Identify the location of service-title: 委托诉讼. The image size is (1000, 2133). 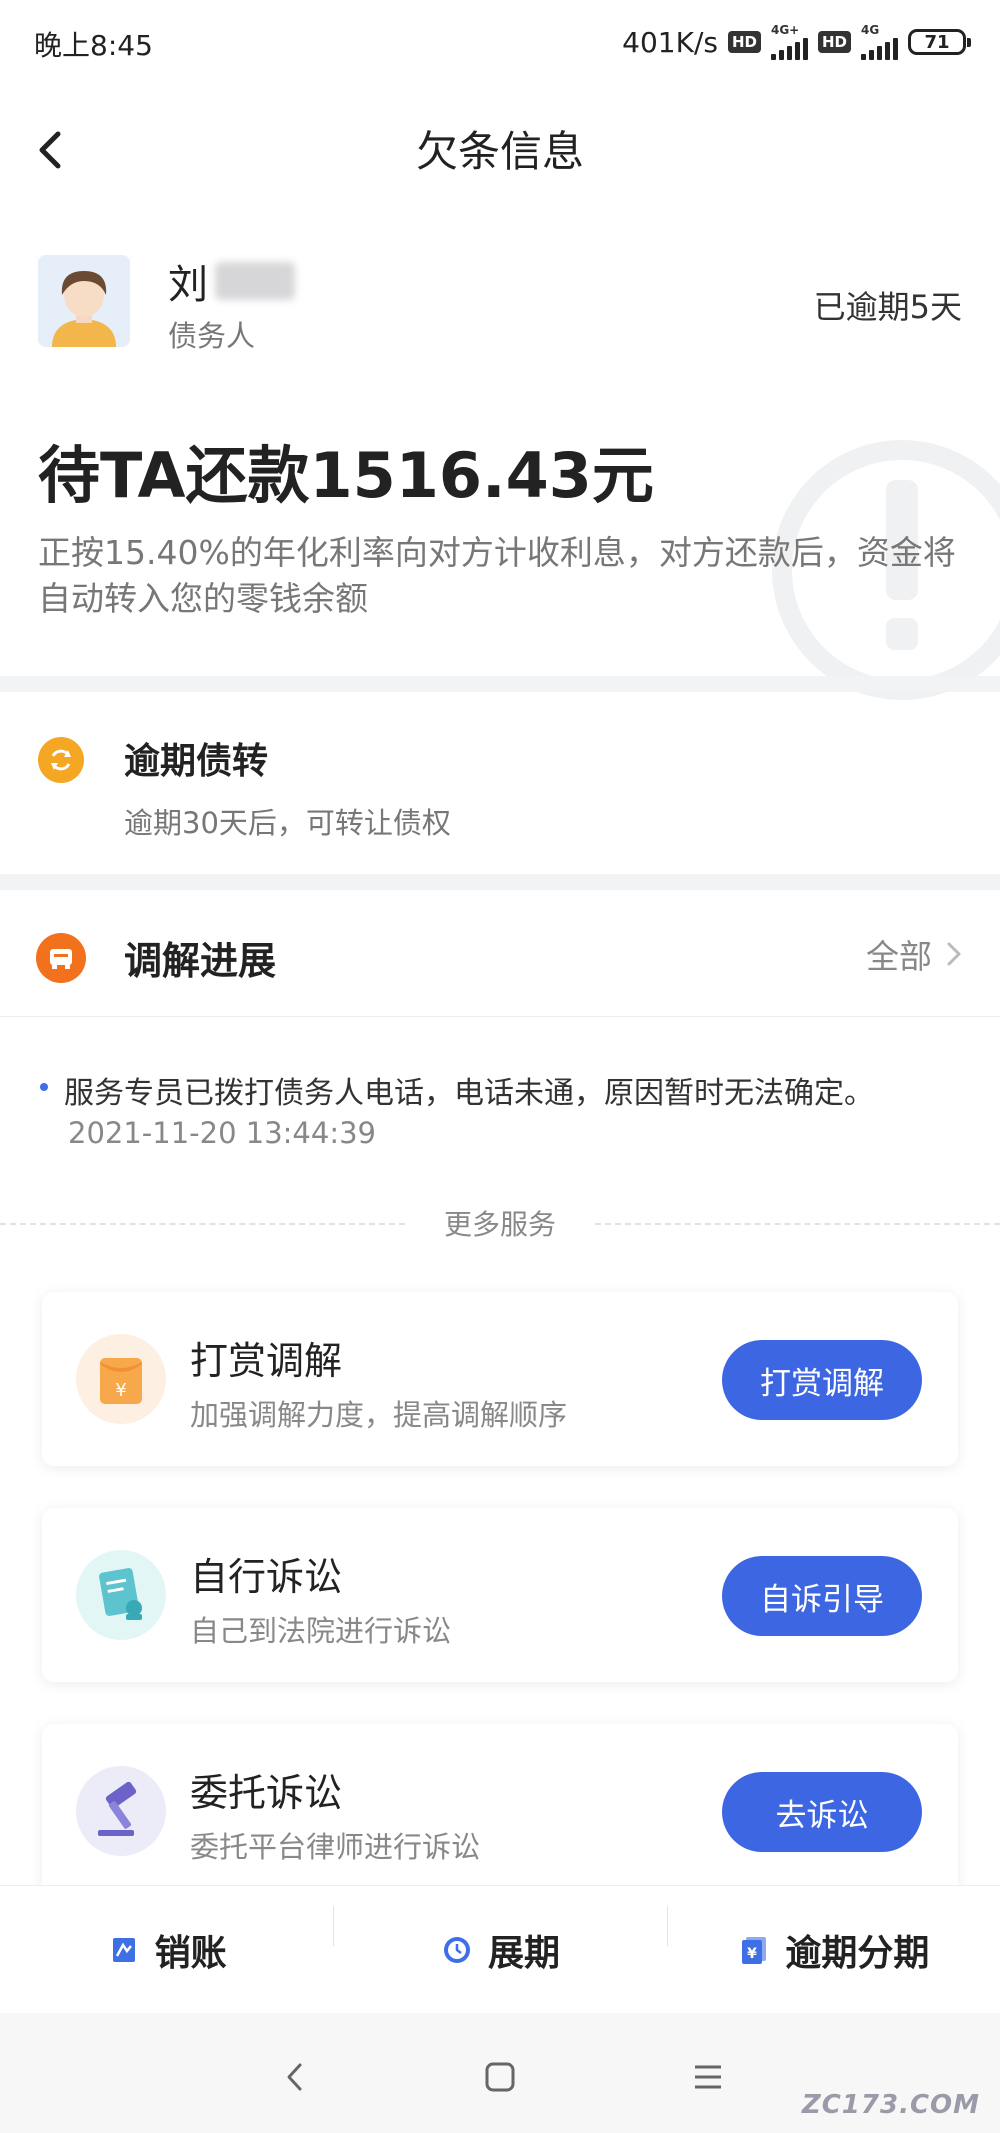
(266, 1793).